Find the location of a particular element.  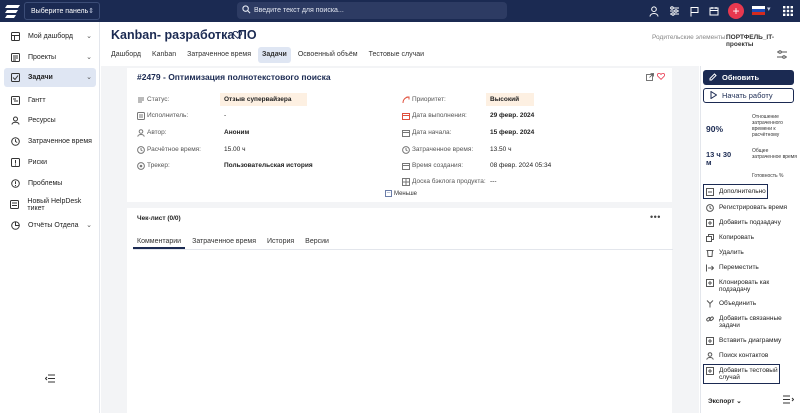

settings-sliders-icon is located at coordinates (782, 55).